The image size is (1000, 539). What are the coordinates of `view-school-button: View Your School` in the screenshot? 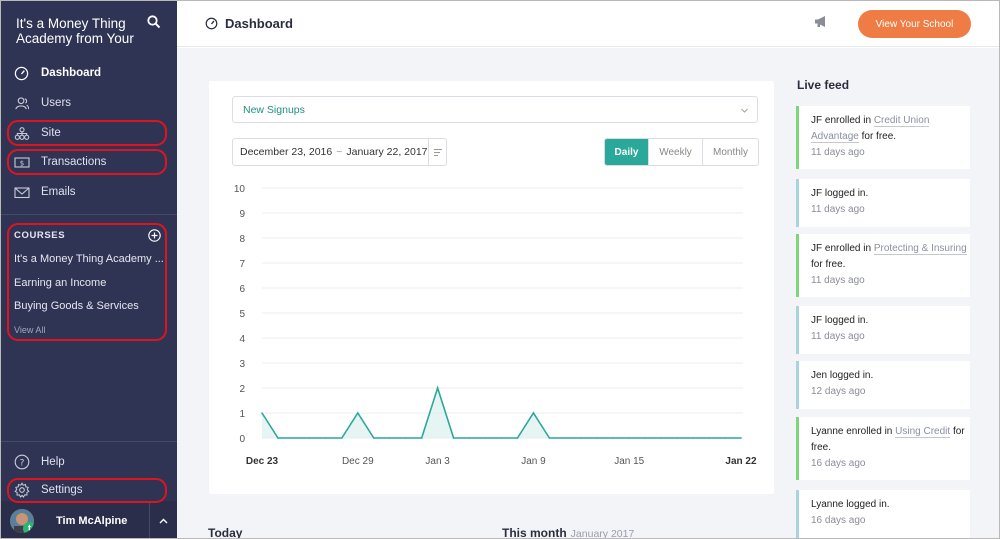 It's located at (914, 24).